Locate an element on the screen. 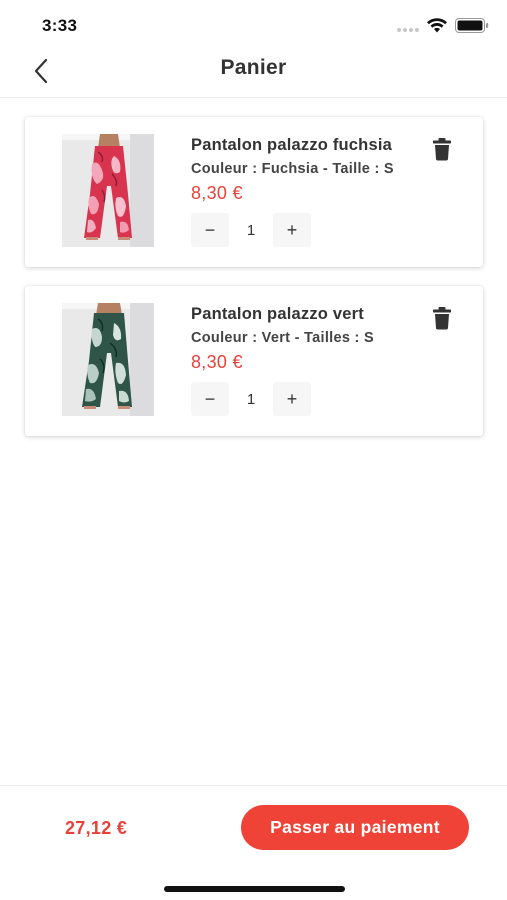 The height and width of the screenshot is (900, 507). product-name: Pantalon palazzo vert is located at coordinates (307, 314).